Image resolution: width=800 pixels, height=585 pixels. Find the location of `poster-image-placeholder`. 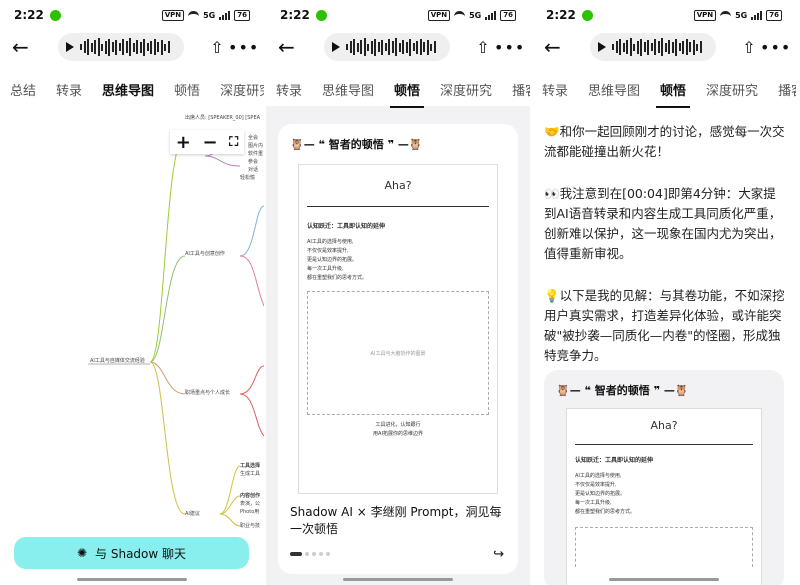

poster-image-placeholder is located at coordinates (664, 547).